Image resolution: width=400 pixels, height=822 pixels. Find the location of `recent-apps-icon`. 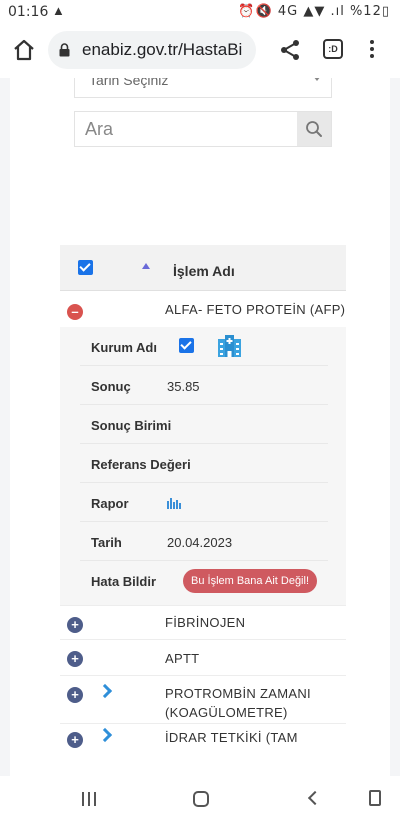

recent-apps-icon is located at coordinates (89, 799).